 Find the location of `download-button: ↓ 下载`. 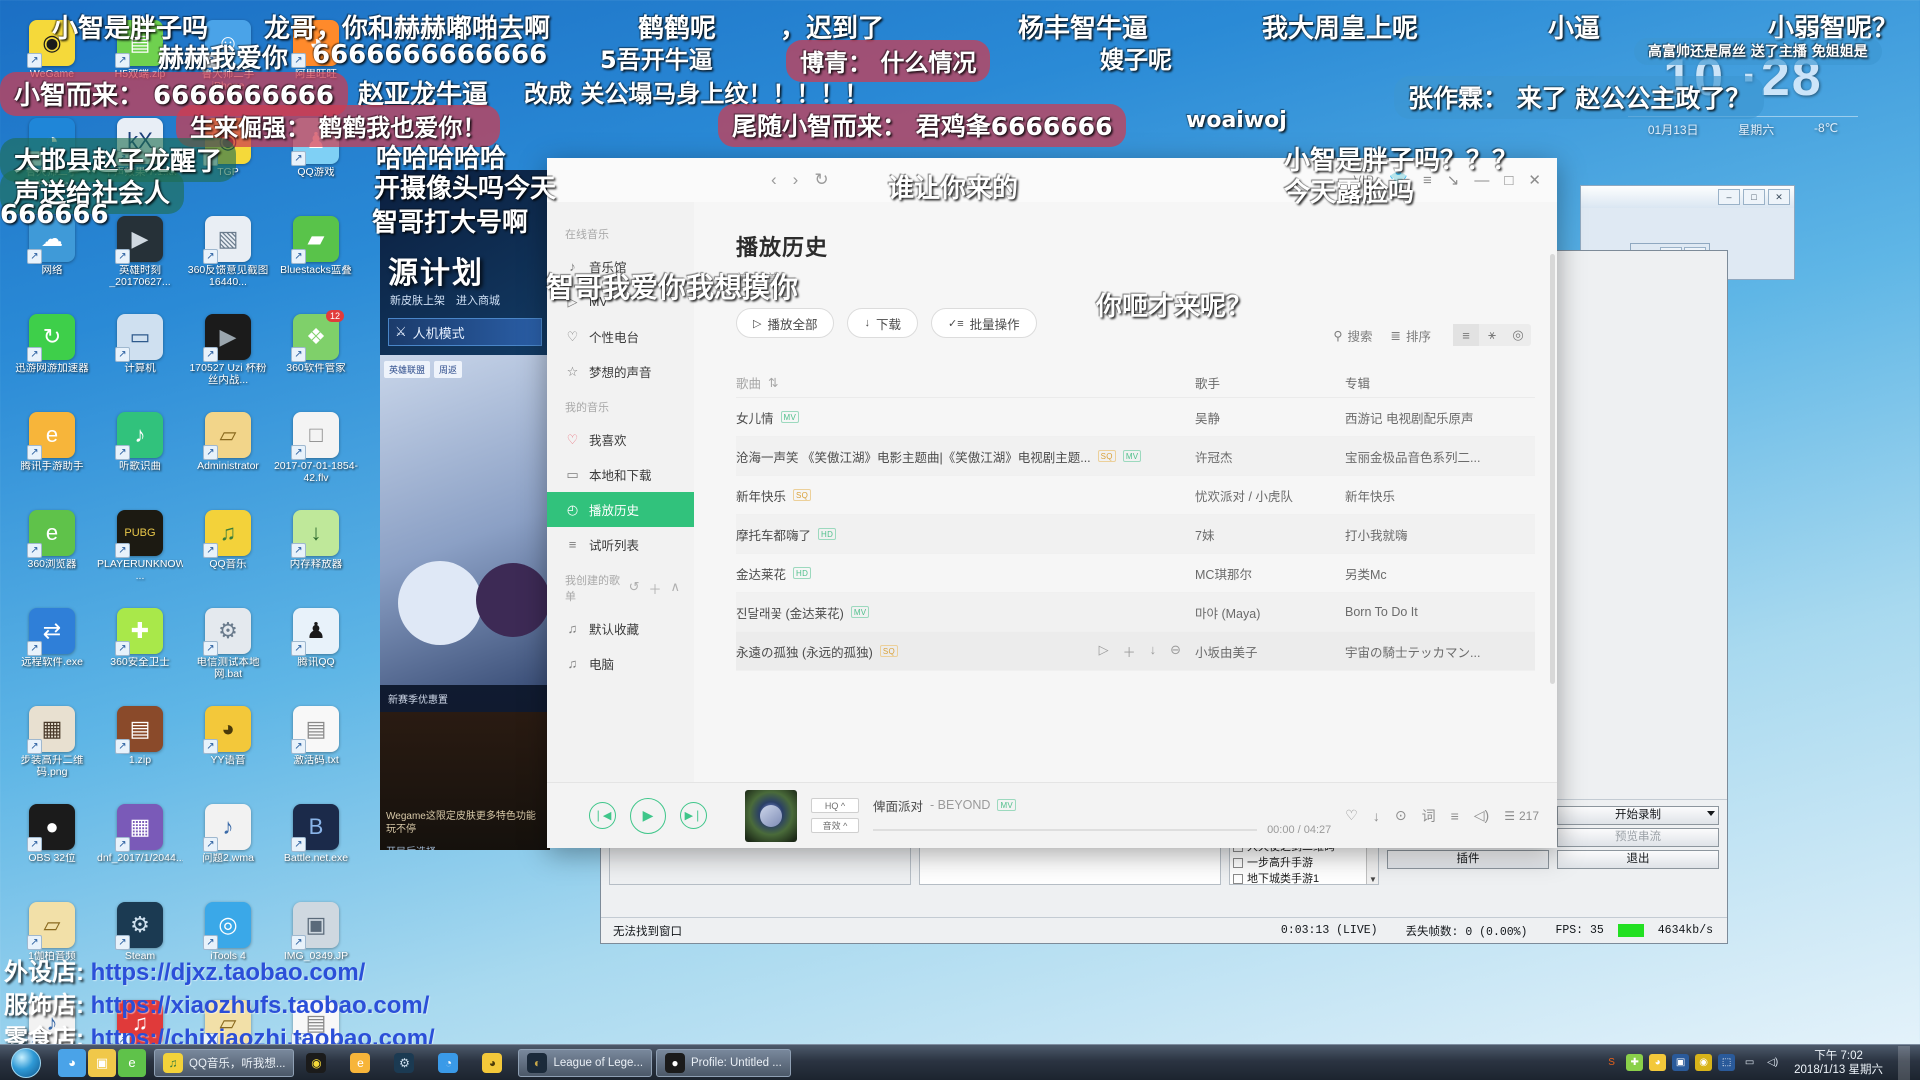

download-button: ↓ 下载 is located at coordinates (882, 323).